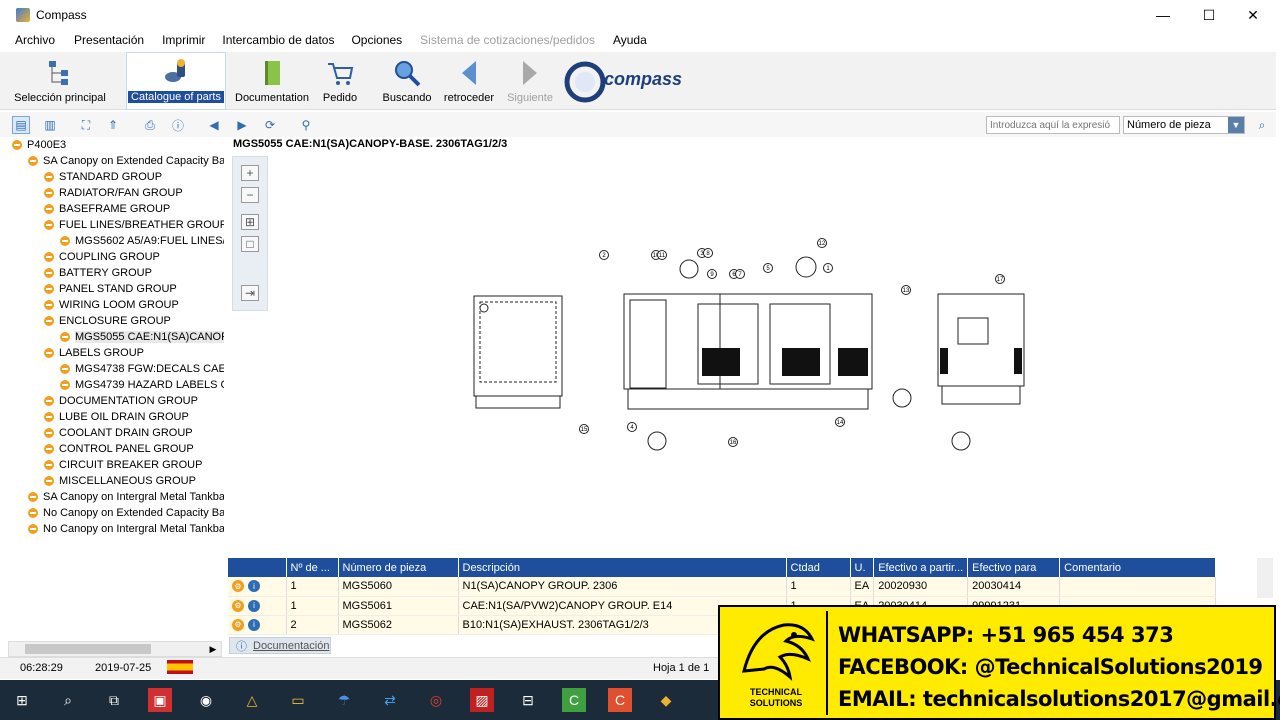 The width and height of the screenshot is (1280, 720). Describe the element at coordinates (21, 125) in the screenshot. I see `list-view-icon: ▤` at that location.